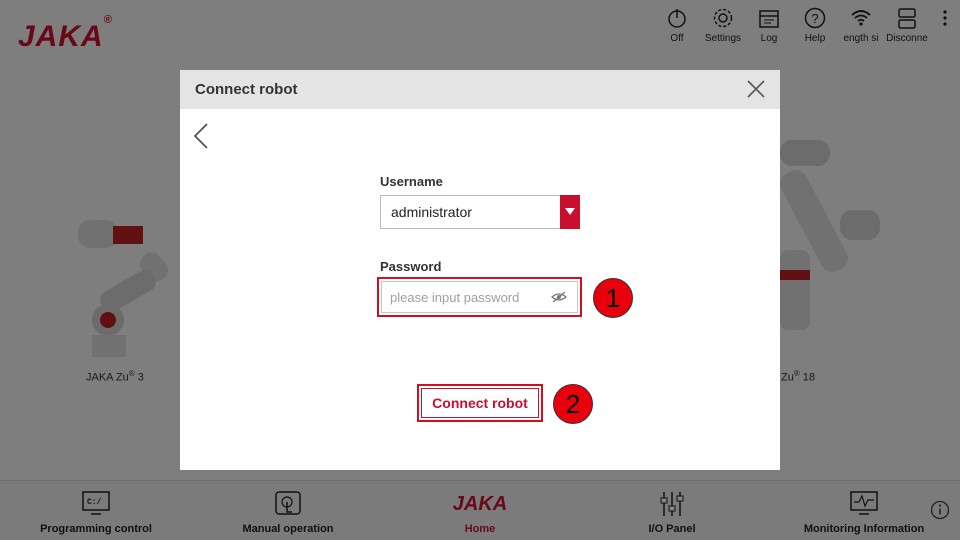  I want to click on connect-robot-button: Connect robot, so click(480, 403).